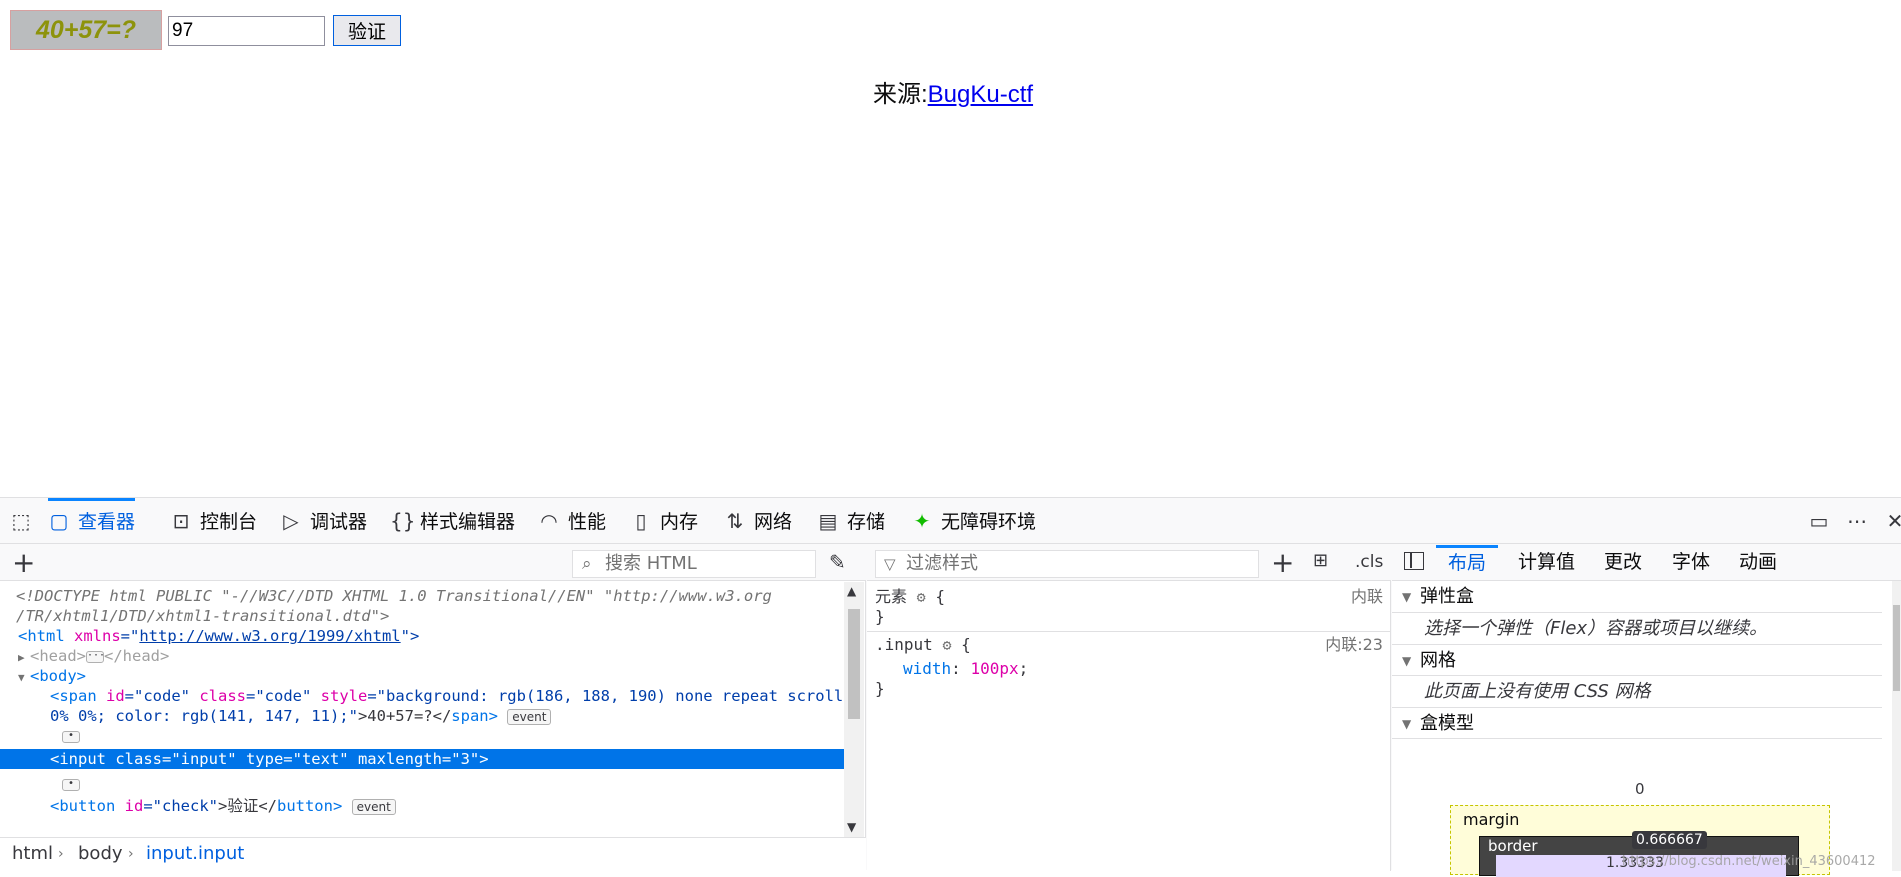 Image resolution: width=1901 pixels, height=877 pixels. What do you see at coordinates (291, 521) in the screenshot?
I see `debugger-icon: ▷` at bounding box center [291, 521].